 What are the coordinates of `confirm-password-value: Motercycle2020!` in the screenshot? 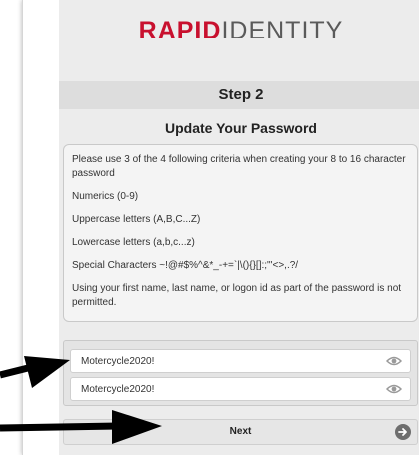 It's located at (118, 389).